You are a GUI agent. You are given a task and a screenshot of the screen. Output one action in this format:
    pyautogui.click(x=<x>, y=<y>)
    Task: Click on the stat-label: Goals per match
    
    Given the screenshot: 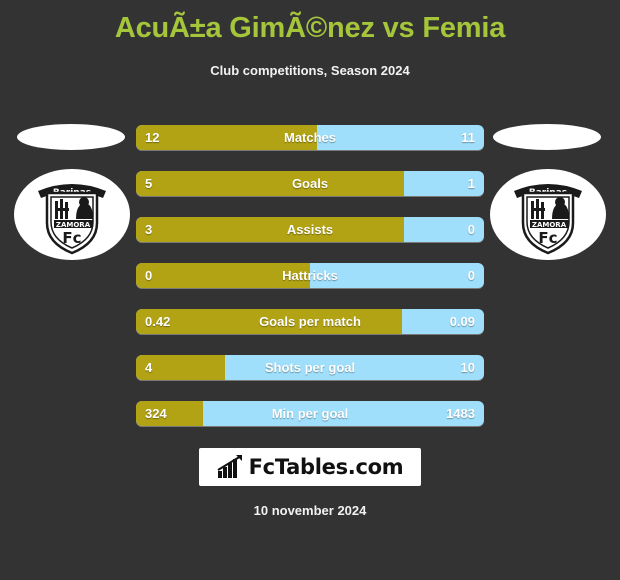 What is the action you would take?
    pyautogui.click(x=310, y=321)
    